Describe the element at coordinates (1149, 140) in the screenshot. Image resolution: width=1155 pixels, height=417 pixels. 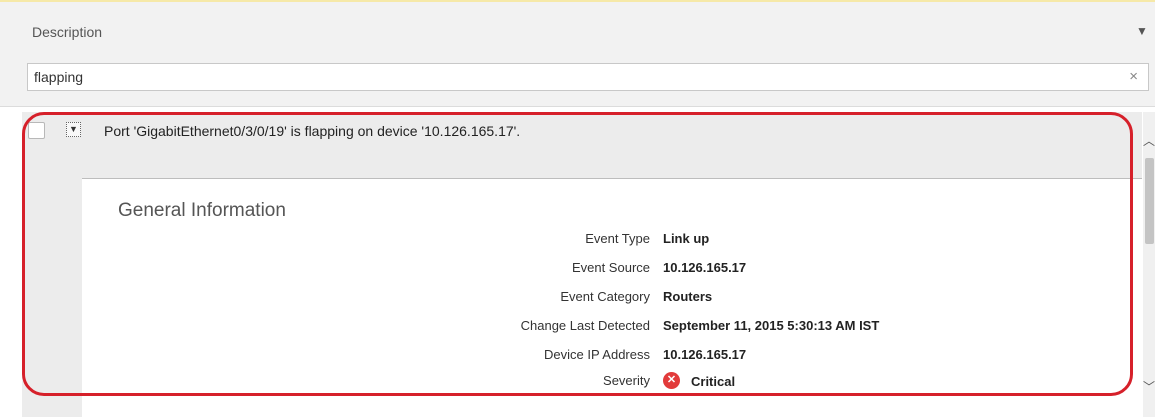
I see `scroll-up-icon: ︿` at that location.